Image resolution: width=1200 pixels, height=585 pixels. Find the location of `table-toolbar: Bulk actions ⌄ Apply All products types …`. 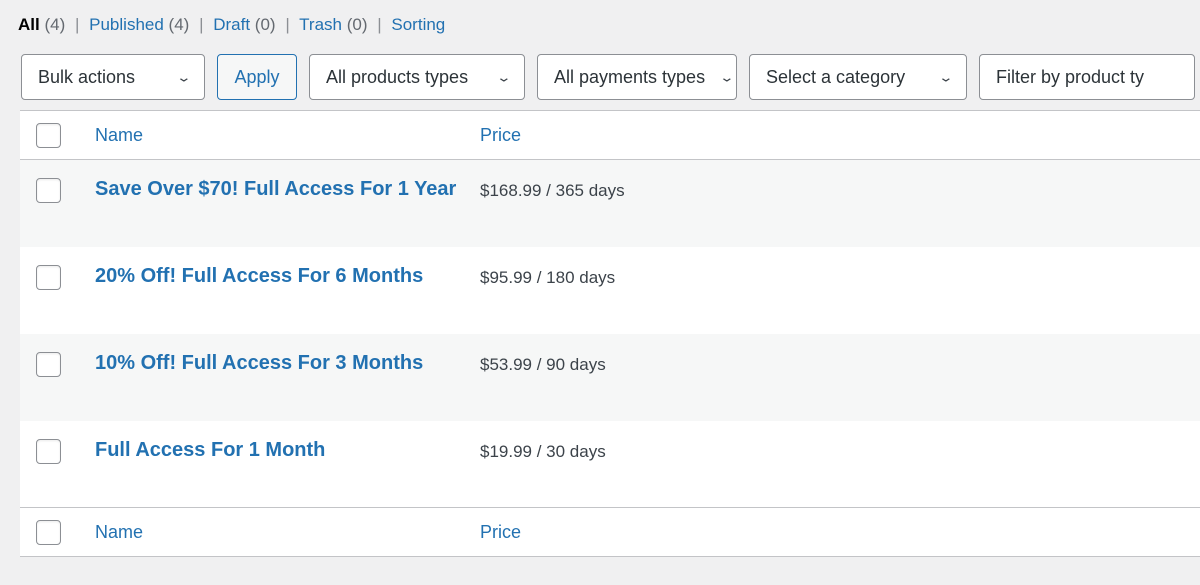

table-toolbar: Bulk actions ⌄ Apply All products types … is located at coordinates (600, 77).